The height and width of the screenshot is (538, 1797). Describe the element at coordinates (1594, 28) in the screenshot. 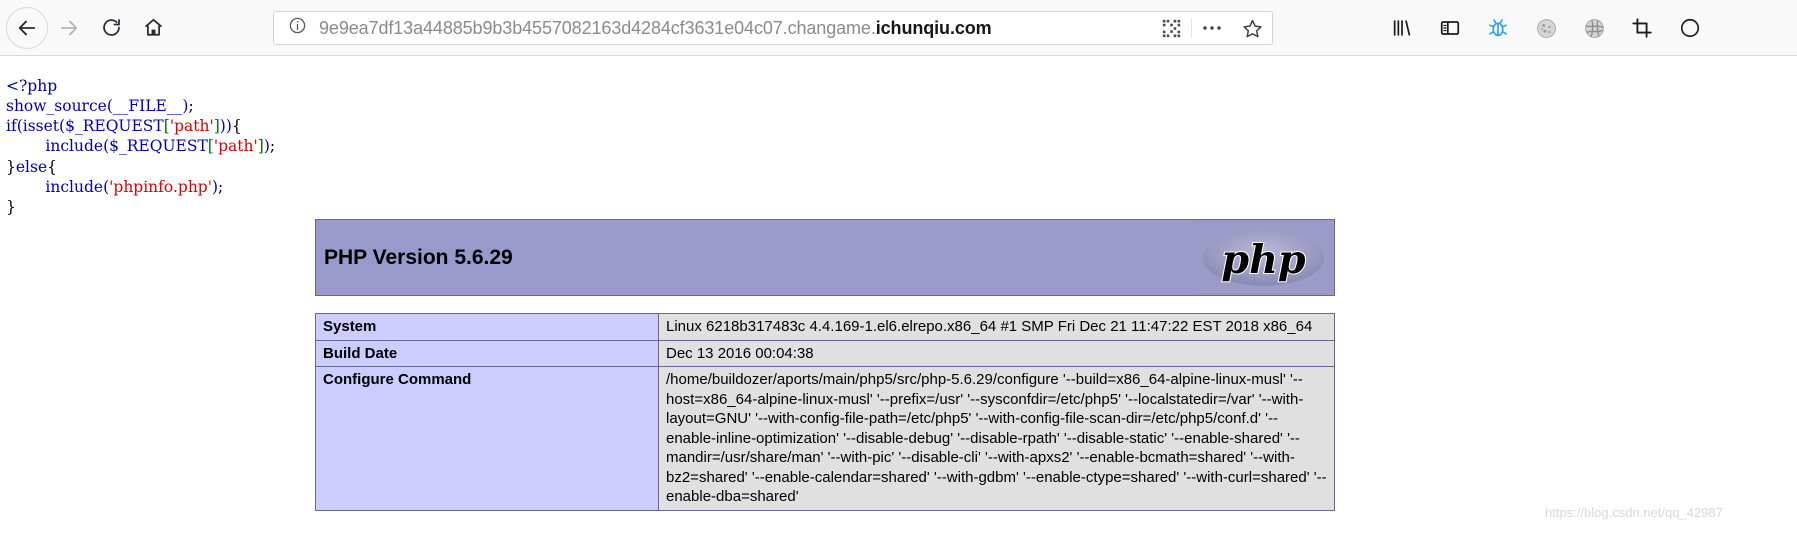

I see `proxy-icon` at that location.